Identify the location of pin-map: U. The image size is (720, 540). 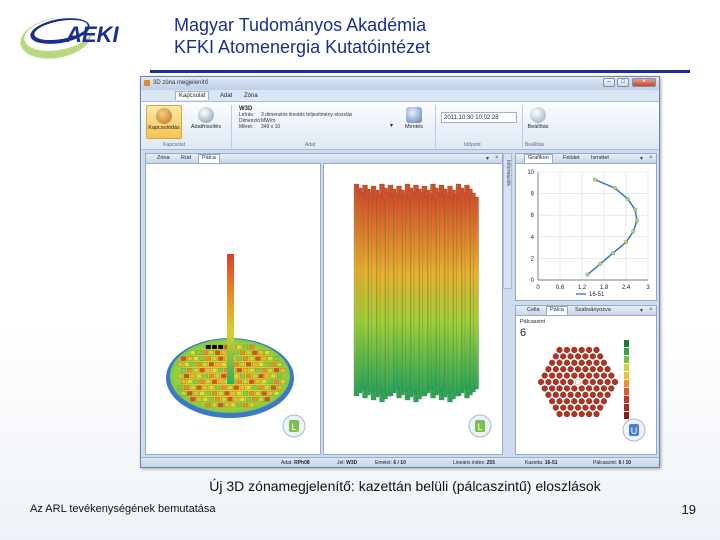
(586, 385).